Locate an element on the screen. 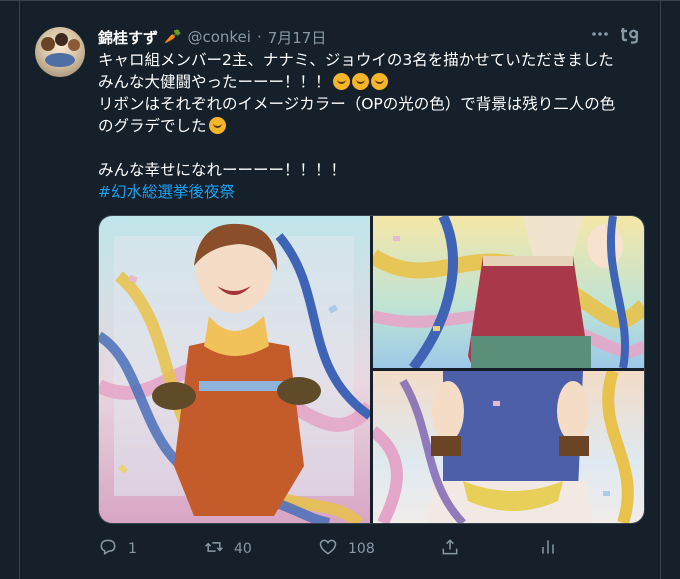 The image size is (680, 579). retweet-icon is located at coordinates (214, 549).